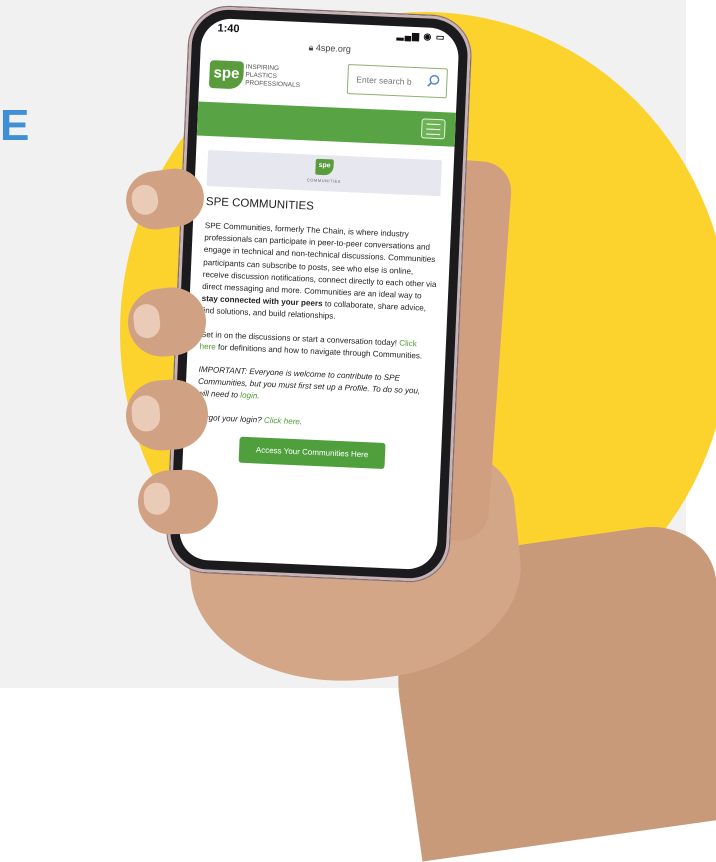 The width and height of the screenshot is (716, 862). I want to click on signal-wifi-battery-icon: ▂▄▆ ◉ ▭, so click(421, 36).